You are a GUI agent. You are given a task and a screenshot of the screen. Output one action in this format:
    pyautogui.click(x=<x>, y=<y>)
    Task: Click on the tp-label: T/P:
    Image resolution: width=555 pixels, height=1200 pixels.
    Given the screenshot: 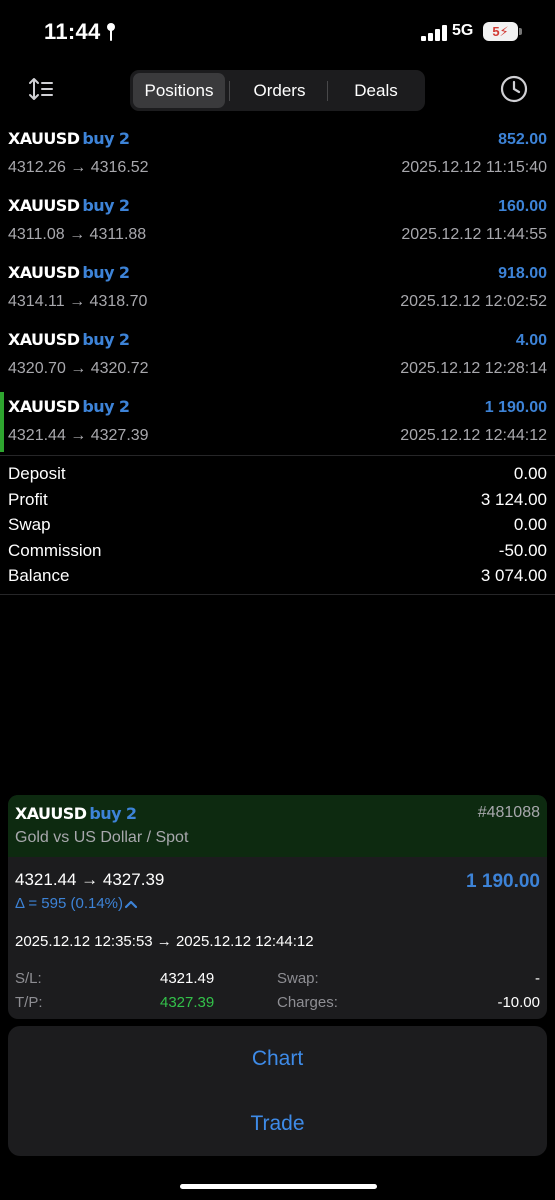 What is the action you would take?
    pyautogui.click(x=29, y=1002)
    